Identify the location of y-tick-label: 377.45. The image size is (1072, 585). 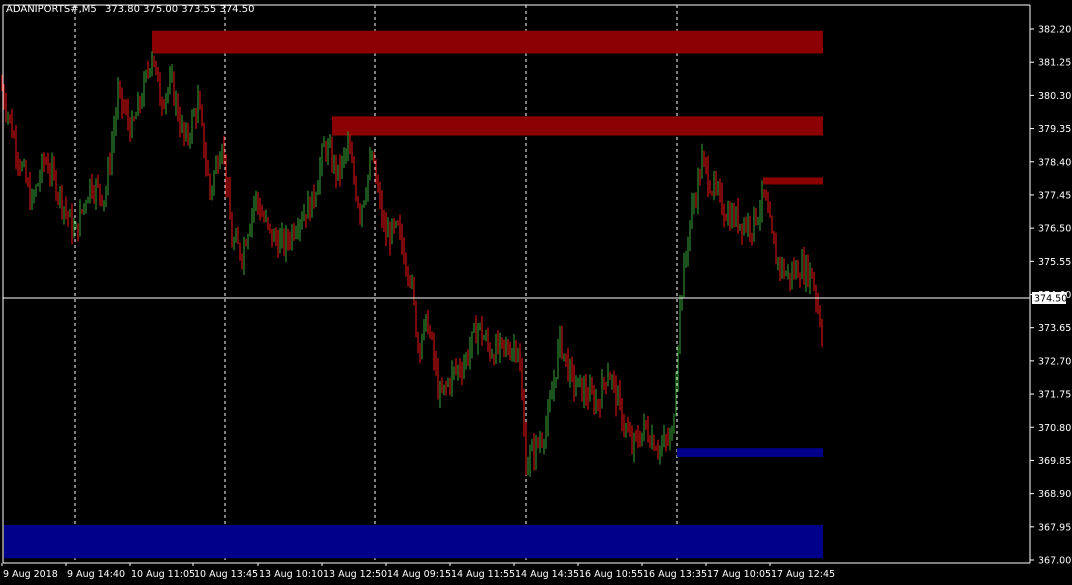
(1054, 195).